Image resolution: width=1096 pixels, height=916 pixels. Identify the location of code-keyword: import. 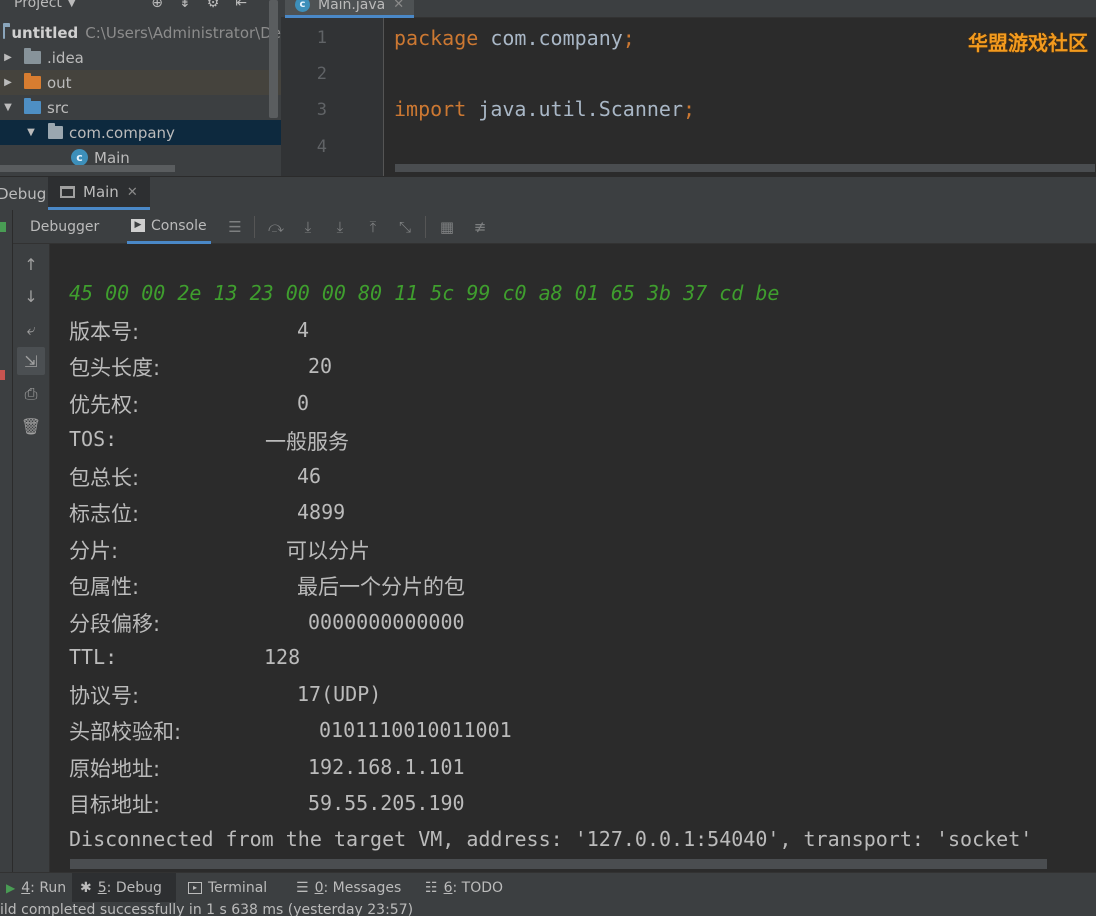
(430, 109).